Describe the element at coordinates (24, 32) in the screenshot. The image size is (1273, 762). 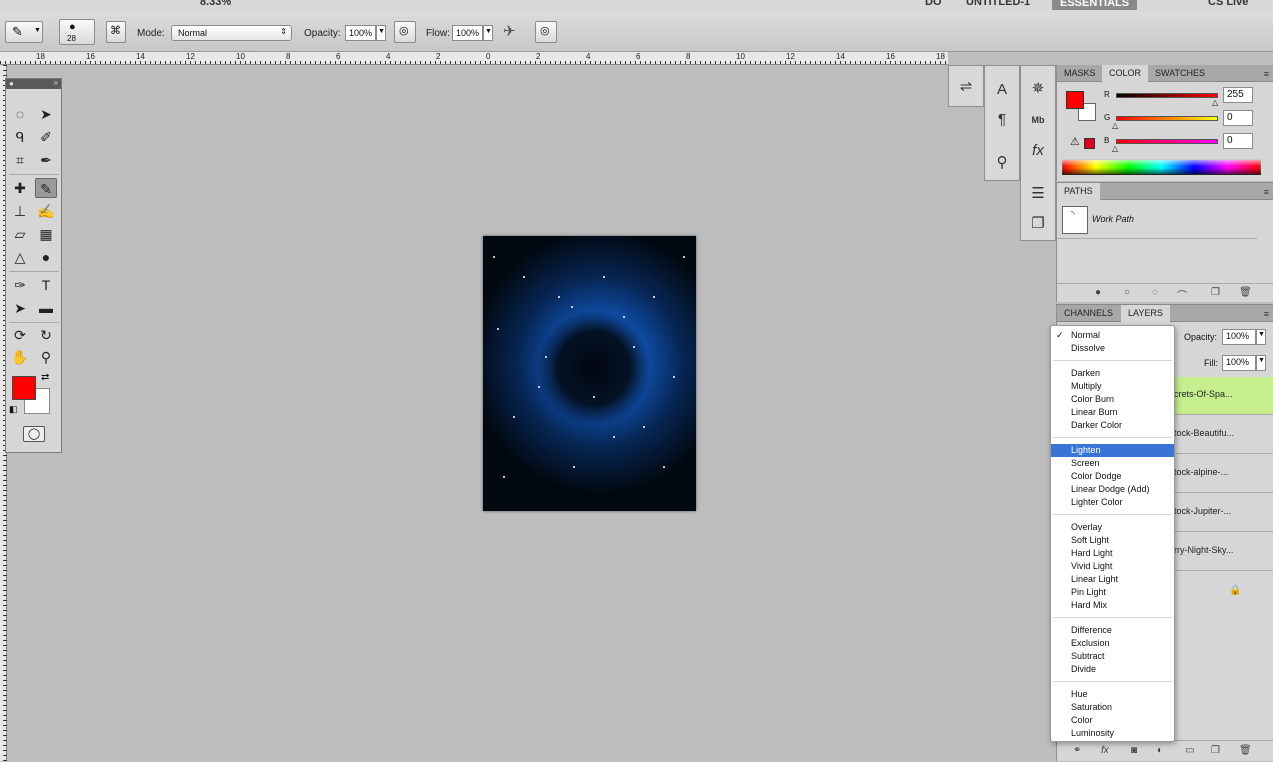
I see `tool-preset-picker: ✎ ▼` at that location.